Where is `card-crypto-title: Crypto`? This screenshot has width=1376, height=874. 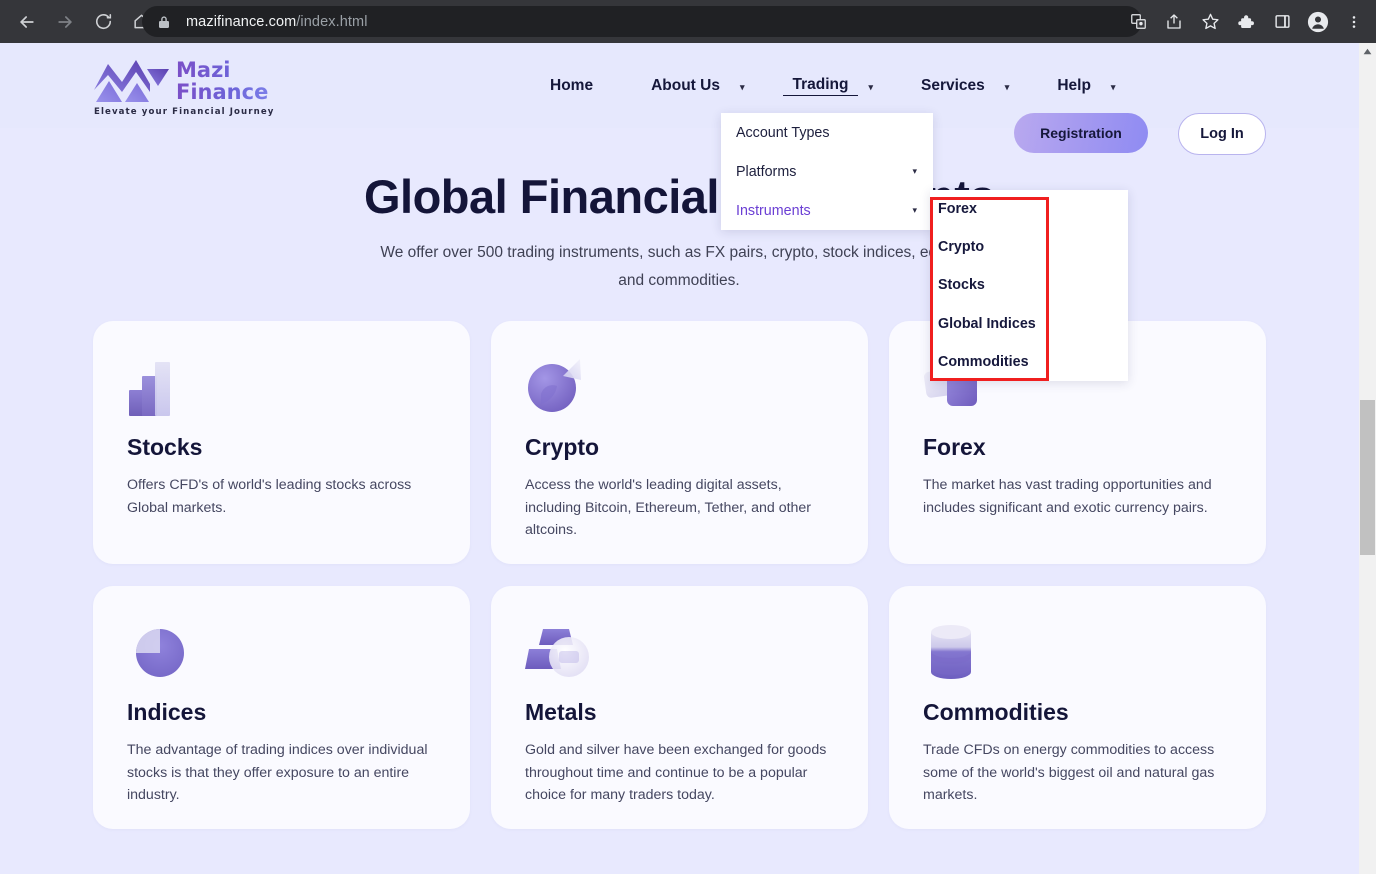 card-crypto-title: Crypto is located at coordinates (562, 447).